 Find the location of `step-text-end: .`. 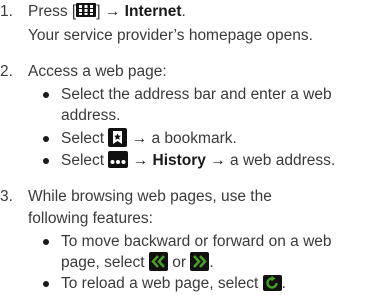

step-text-end: . is located at coordinates (183, 11).